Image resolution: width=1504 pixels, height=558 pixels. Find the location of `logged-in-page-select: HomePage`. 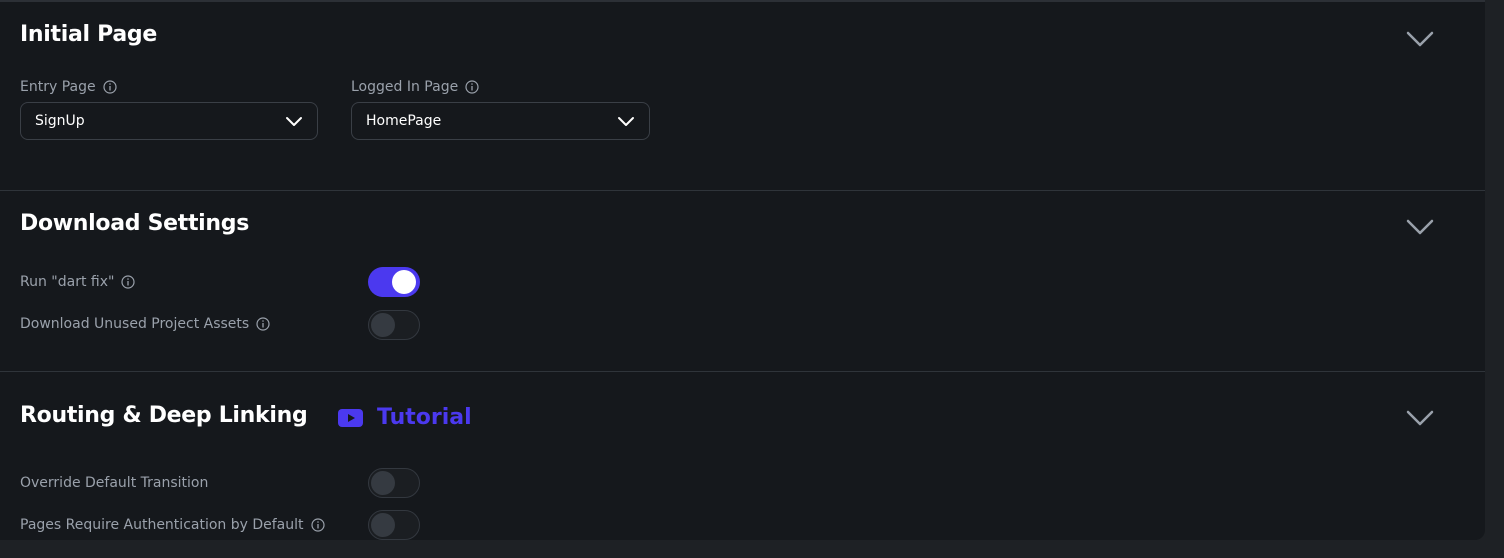

logged-in-page-select: HomePage is located at coordinates (500, 121).